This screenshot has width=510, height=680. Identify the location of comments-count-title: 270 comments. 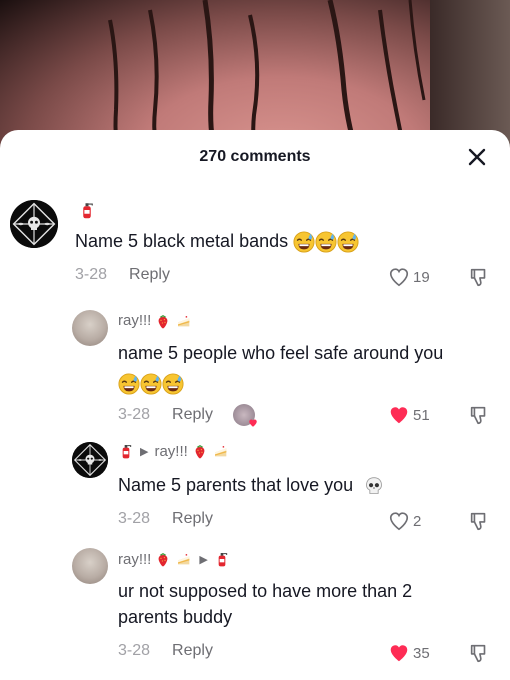
(255, 156).